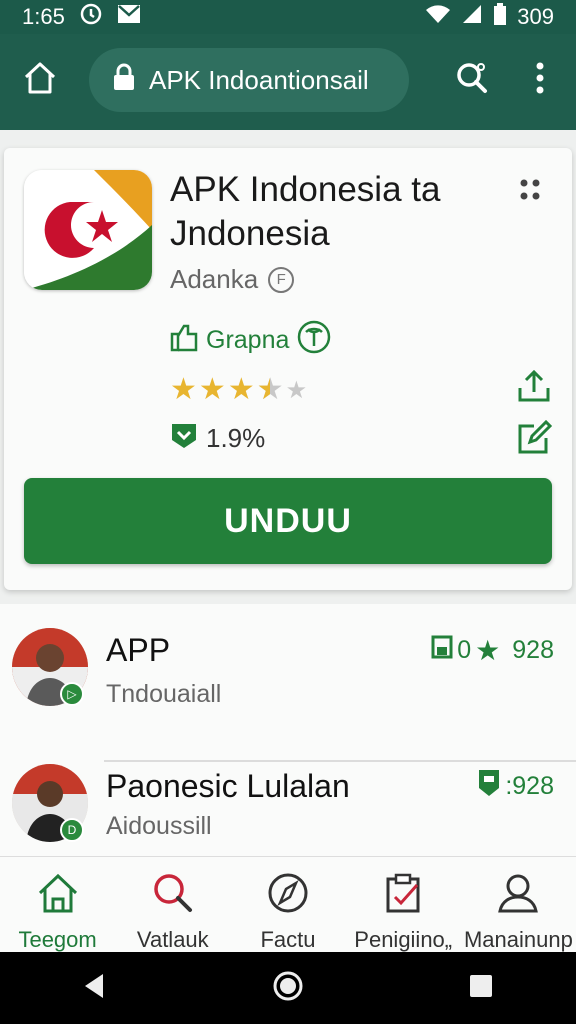  Describe the element at coordinates (124, 80) in the screenshot. I see `lock-icon` at that location.